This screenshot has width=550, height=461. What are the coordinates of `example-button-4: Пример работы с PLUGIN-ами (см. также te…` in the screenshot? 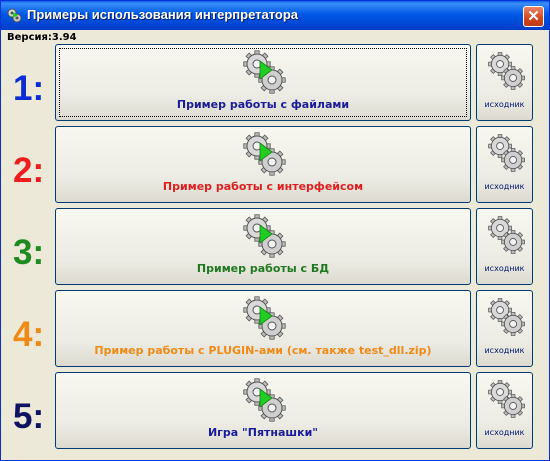 It's located at (263, 328).